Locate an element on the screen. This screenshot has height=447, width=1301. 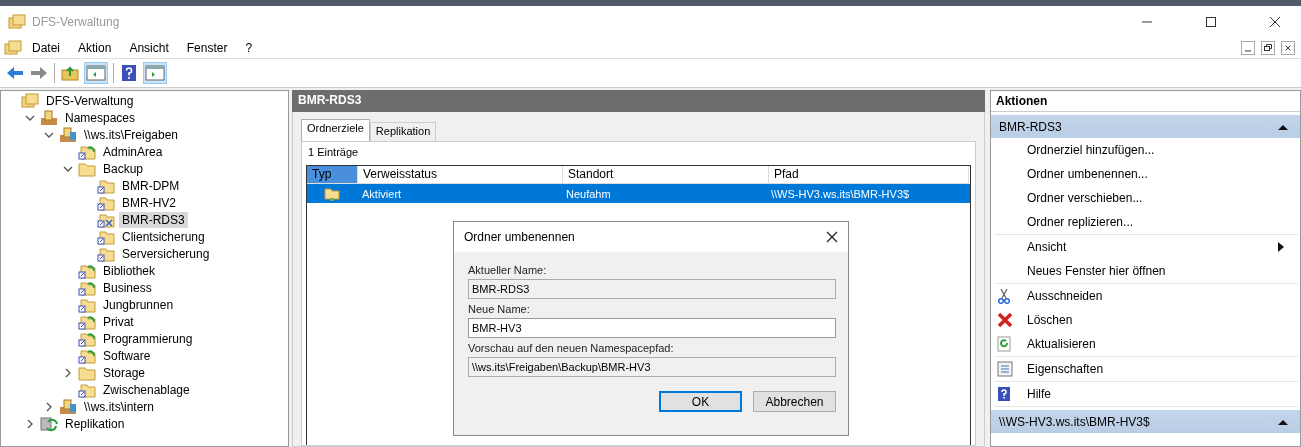
section-header: BMR-RDS3 is located at coordinates (1145, 126).